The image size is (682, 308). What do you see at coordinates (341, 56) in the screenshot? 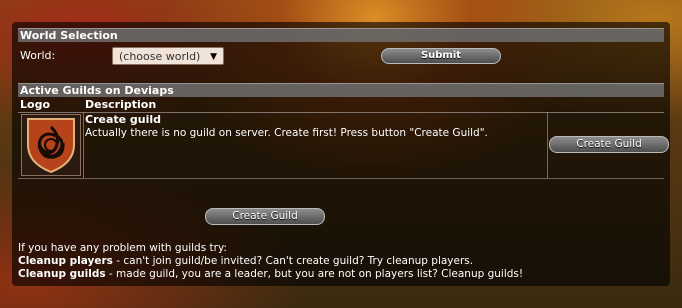
I see `world-selection-row: World: (choose world) ▼ Submit` at bounding box center [341, 56].